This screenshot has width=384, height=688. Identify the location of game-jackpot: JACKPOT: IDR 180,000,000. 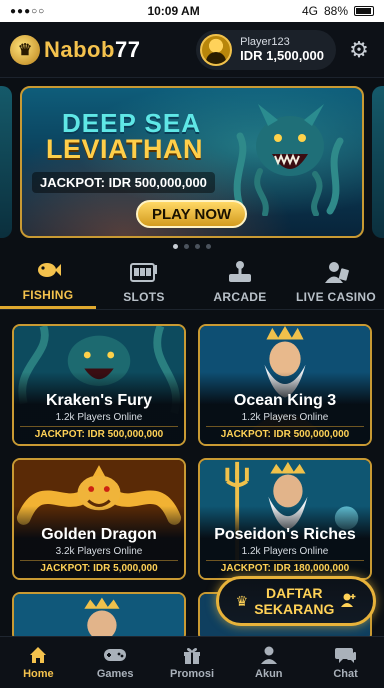
(285, 568).